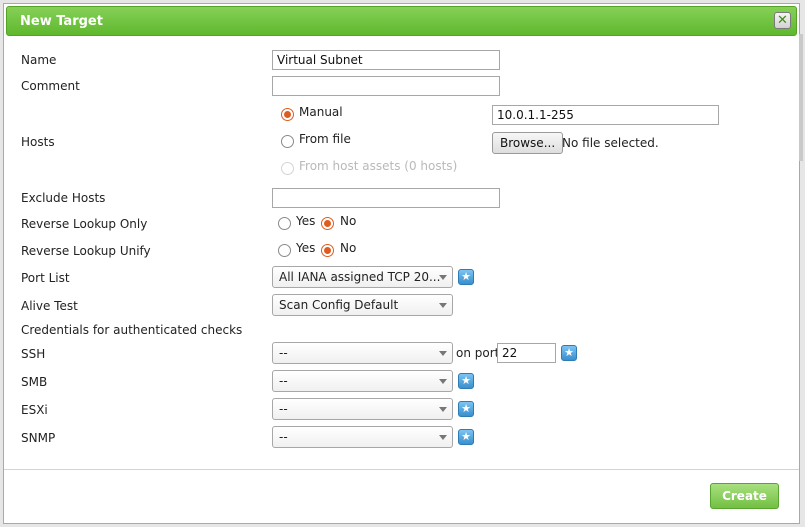 The height and width of the screenshot is (527, 805). Describe the element at coordinates (321, 112) in the screenshot. I see `hosts-manual-label: Manual` at that location.